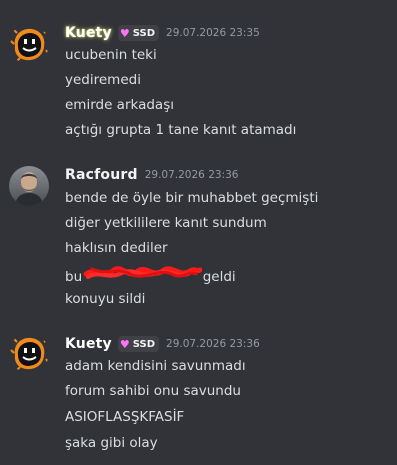 This screenshot has height=465, width=397. Describe the element at coordinates (111, 443) in the screenshot. I see `message-line: şaka gibi olay` at that location.